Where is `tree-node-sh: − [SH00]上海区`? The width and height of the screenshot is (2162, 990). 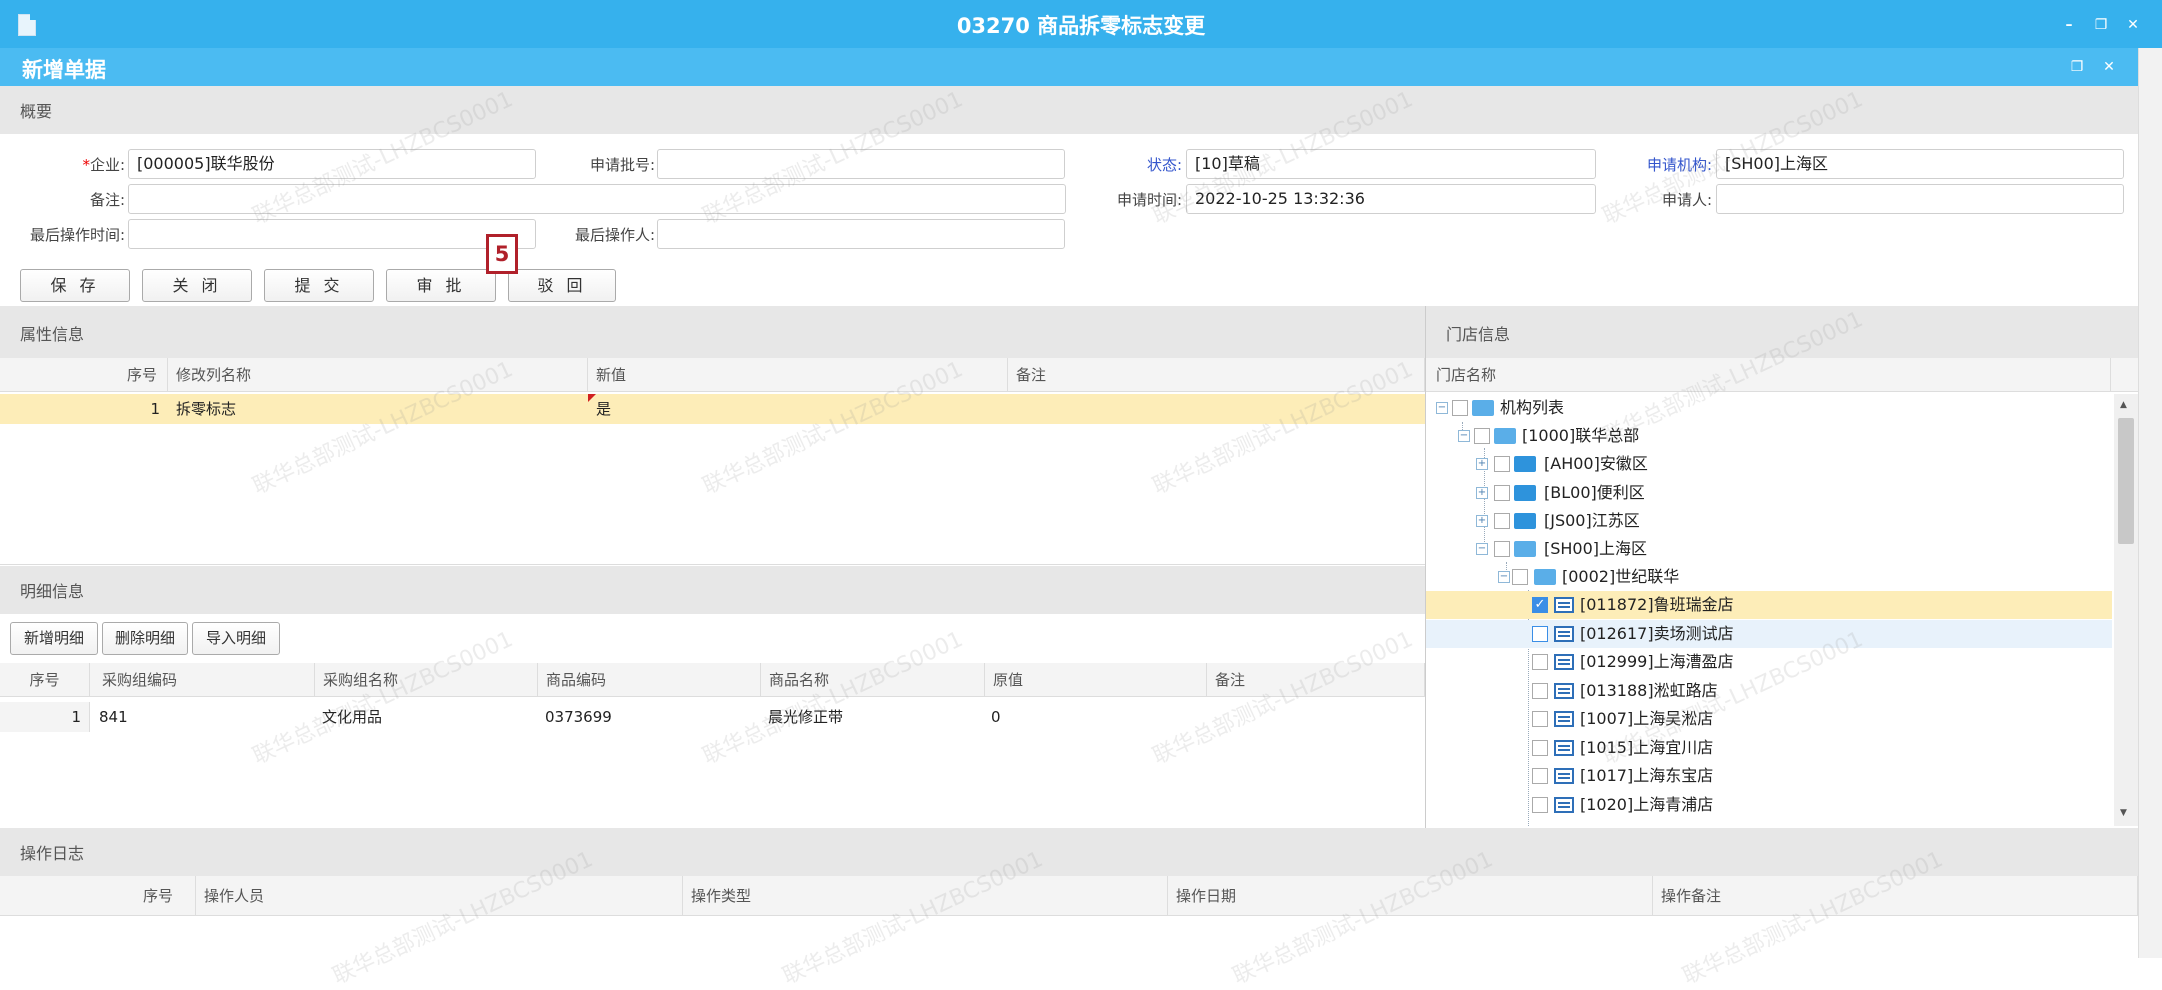 tree-node-sh: − [SH00]上海区 is located at coordinates (1766, 549).